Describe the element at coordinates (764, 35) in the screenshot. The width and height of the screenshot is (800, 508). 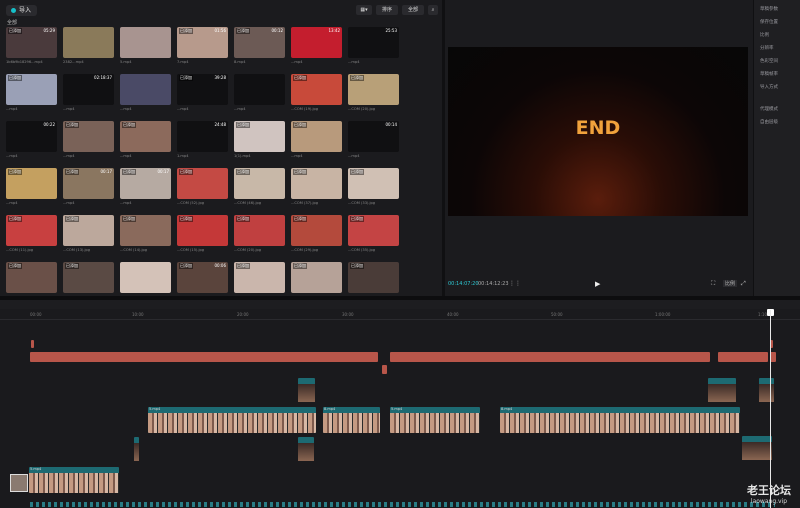
I see `setting-ratio: 比例` at that location.